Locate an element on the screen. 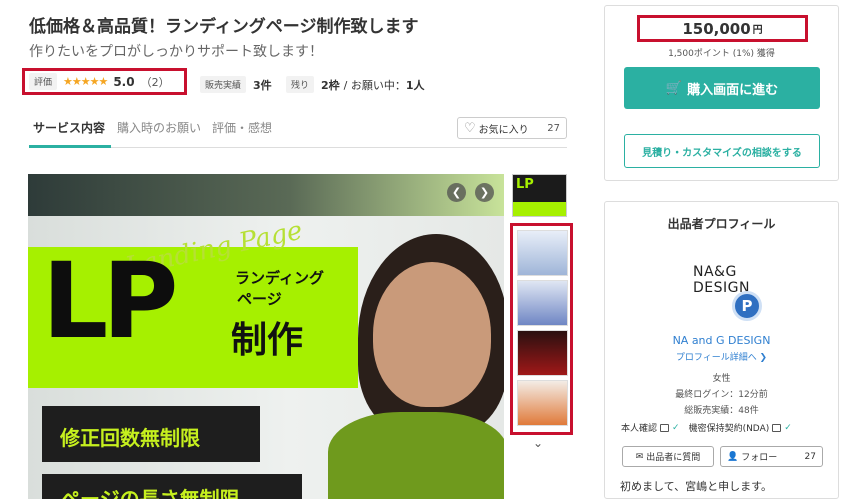 The image size is (850, 499). points-earned: 1,500ポイント (1%) 獲得 is located at coordinates (721, 54).